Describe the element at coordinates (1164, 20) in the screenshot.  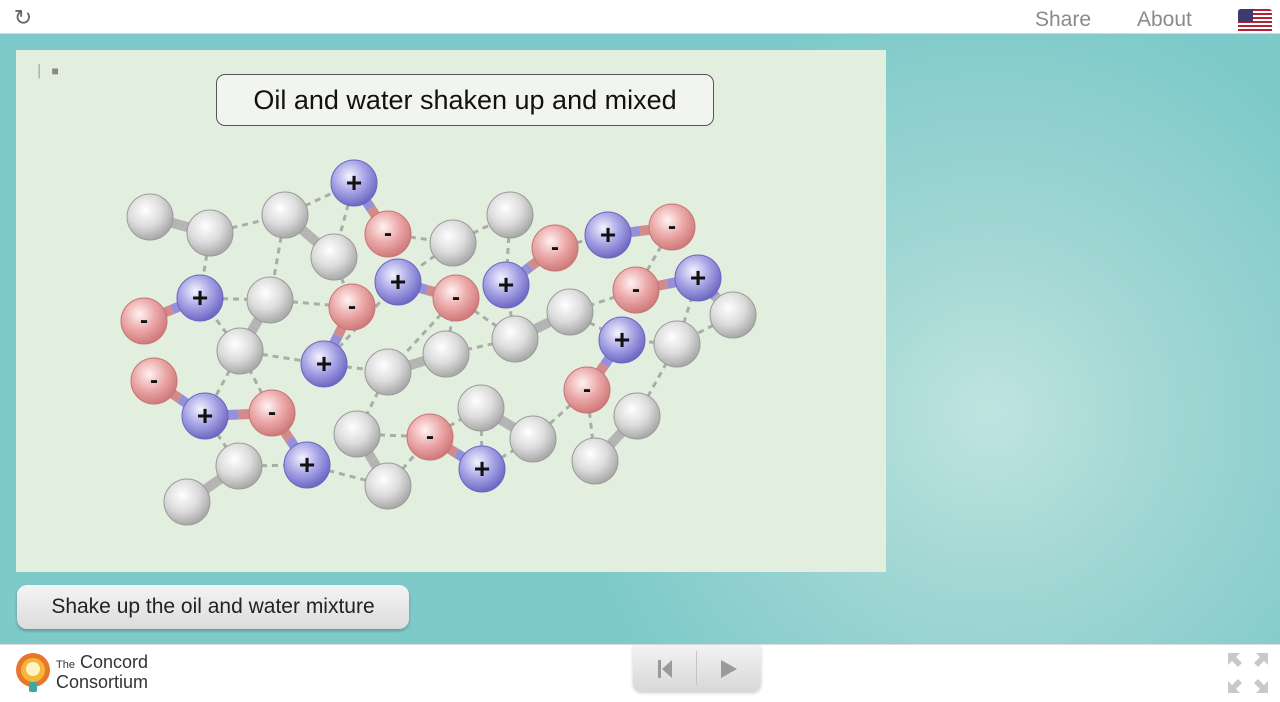
I see `about-link: About` at that location.